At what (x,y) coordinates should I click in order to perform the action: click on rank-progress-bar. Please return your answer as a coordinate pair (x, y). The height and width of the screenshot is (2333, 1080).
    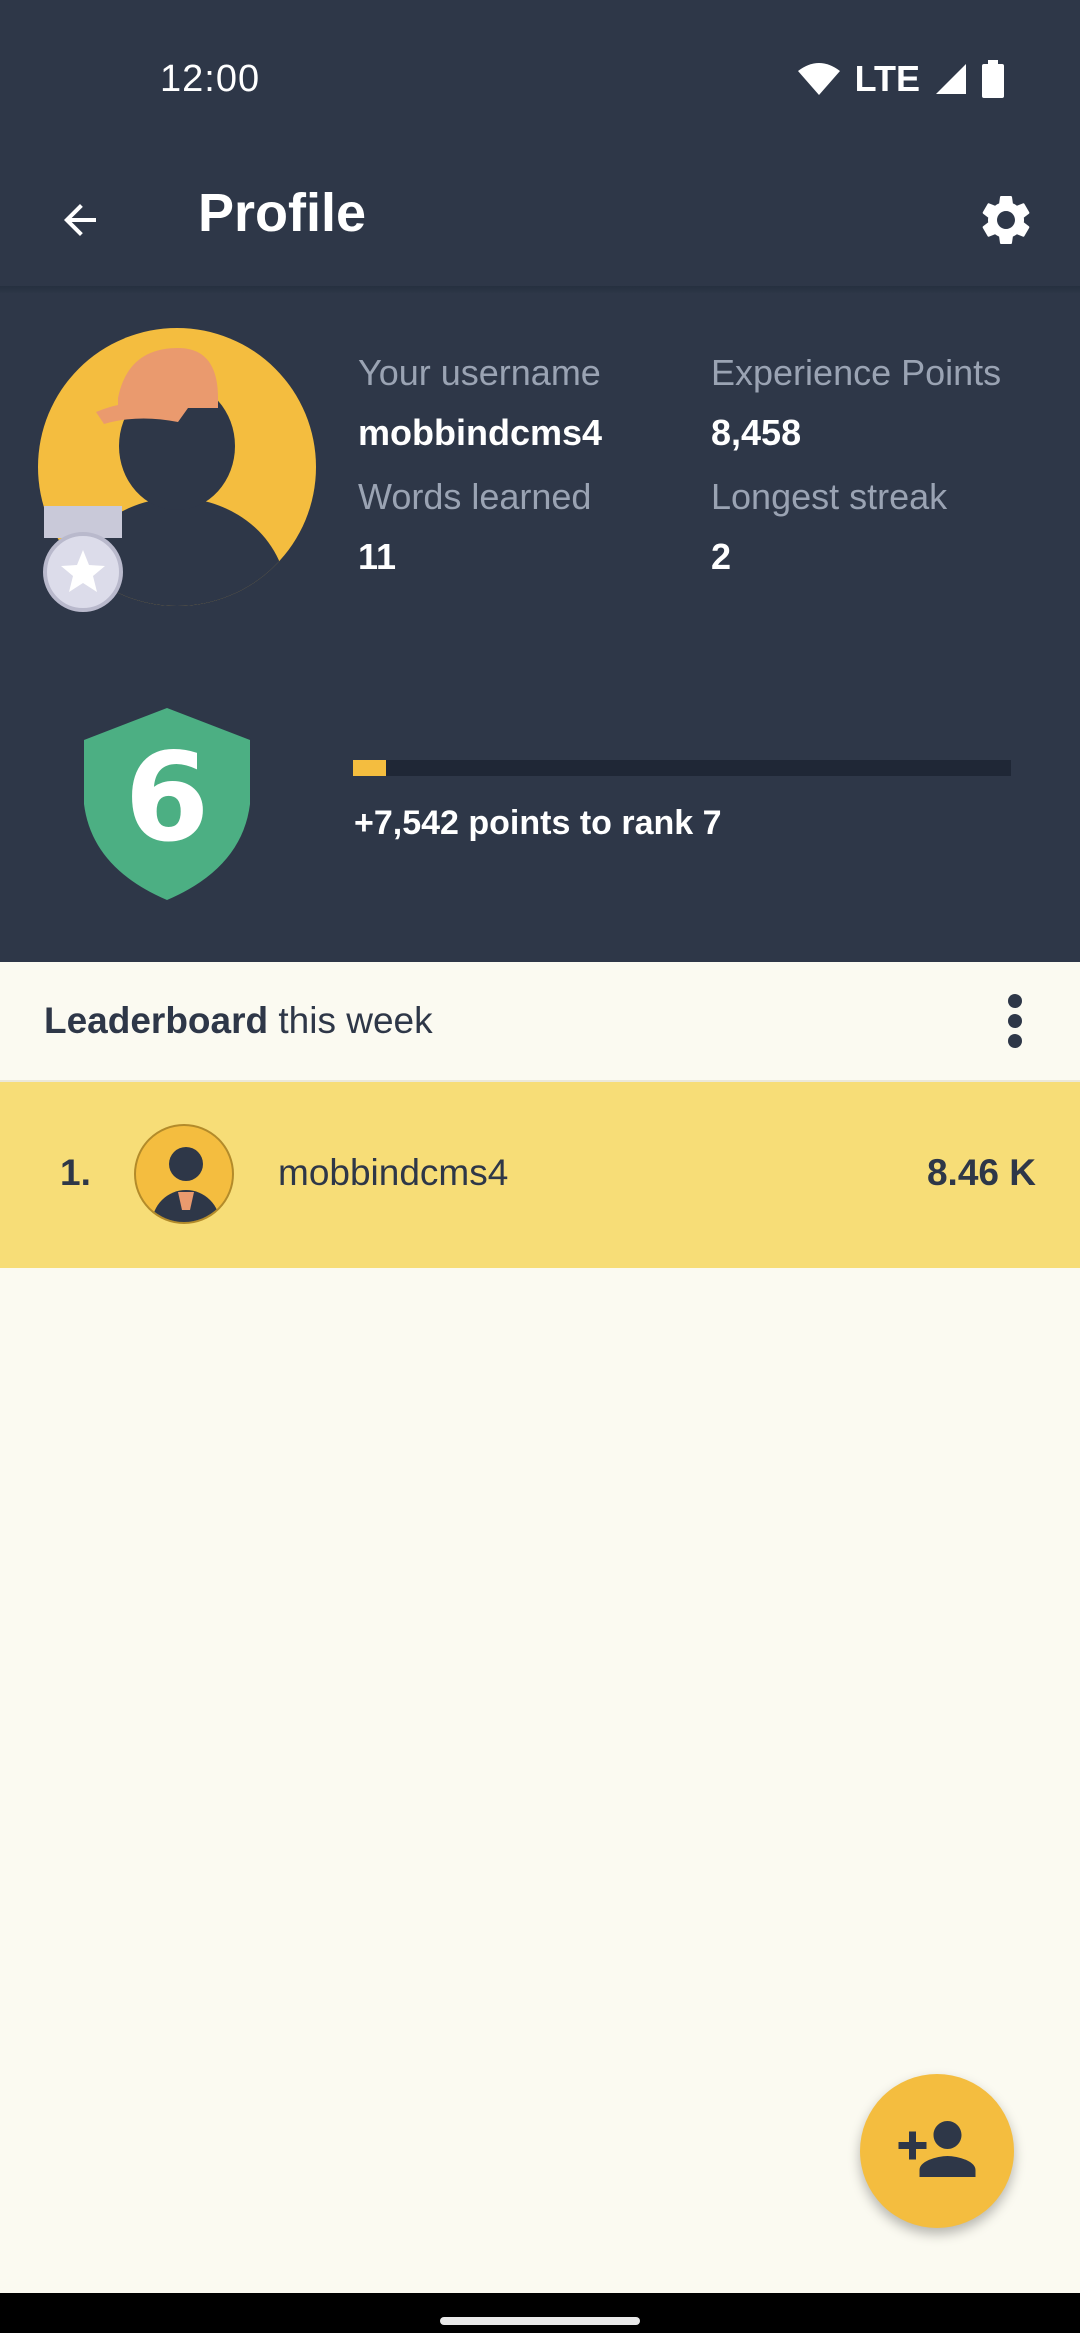
    Looking at the image, I should click on (682, 768).